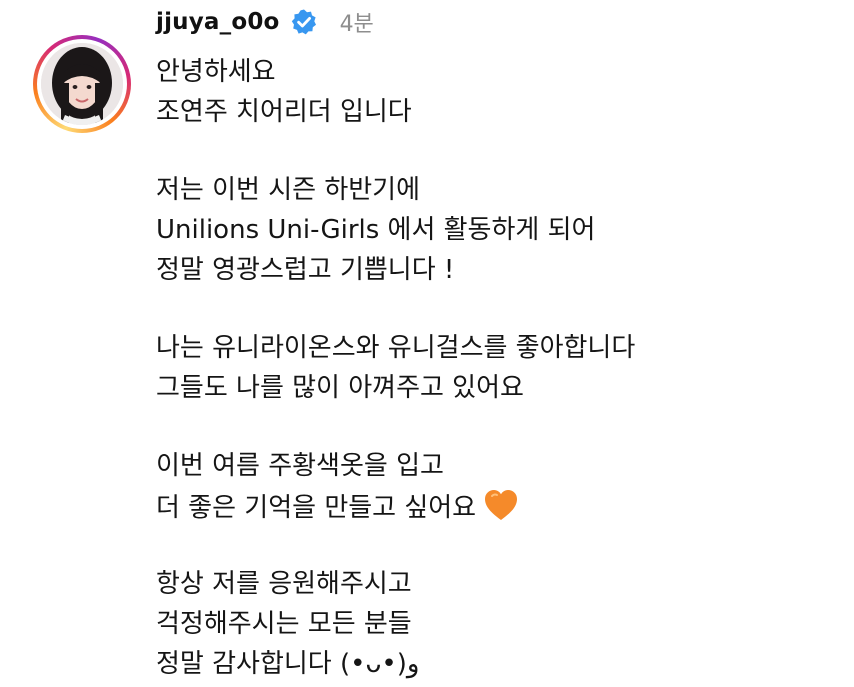 The width and height of the screenshot is (854, 687). Describe the element at coordinates (284, 112) in the screenshot. I see `caption-line: 조연주 치어리더 입니다` at that location.